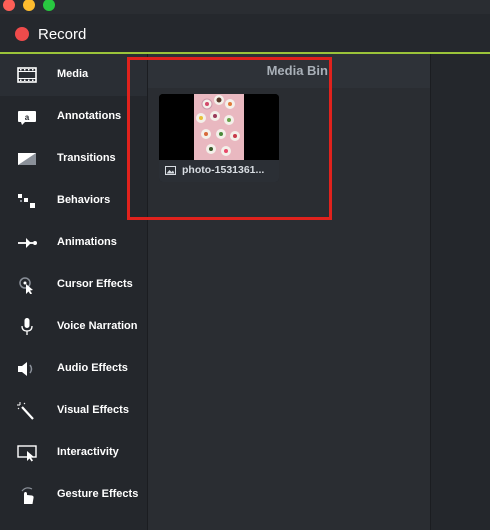 This screenshot has width=490, height=530. Describe the element at coordinates (26, 201) in the screenshot. I see `behaviors-icon` at that location.